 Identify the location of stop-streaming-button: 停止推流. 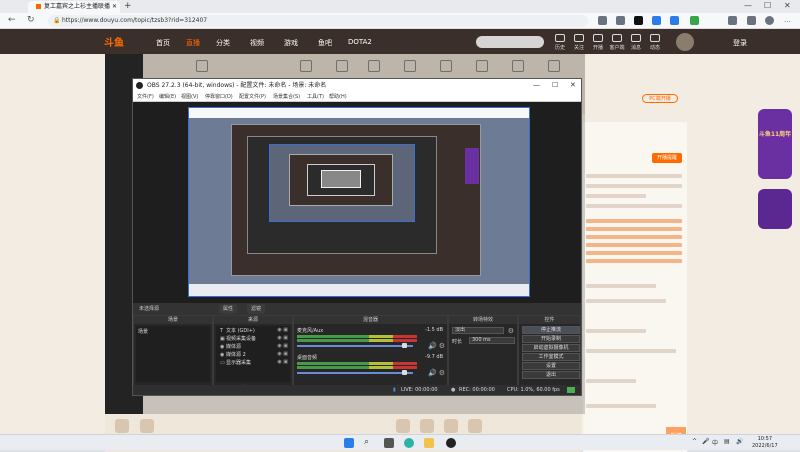
(551, 330).